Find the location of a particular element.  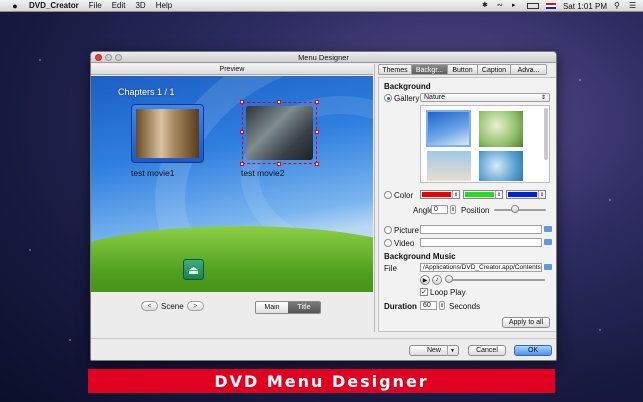

angle-field: 0 is located at coordinates (439, 209).